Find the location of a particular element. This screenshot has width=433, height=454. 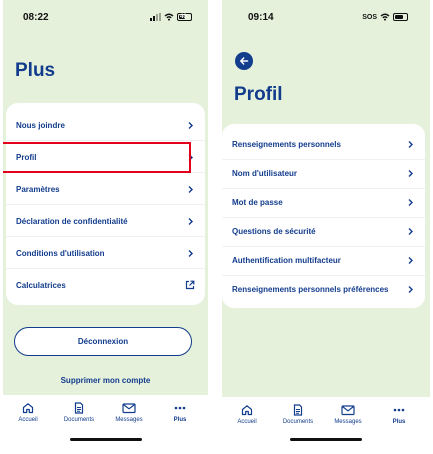

menu-item-label: Authentification multifacteur is located at coordinates (286, 260).